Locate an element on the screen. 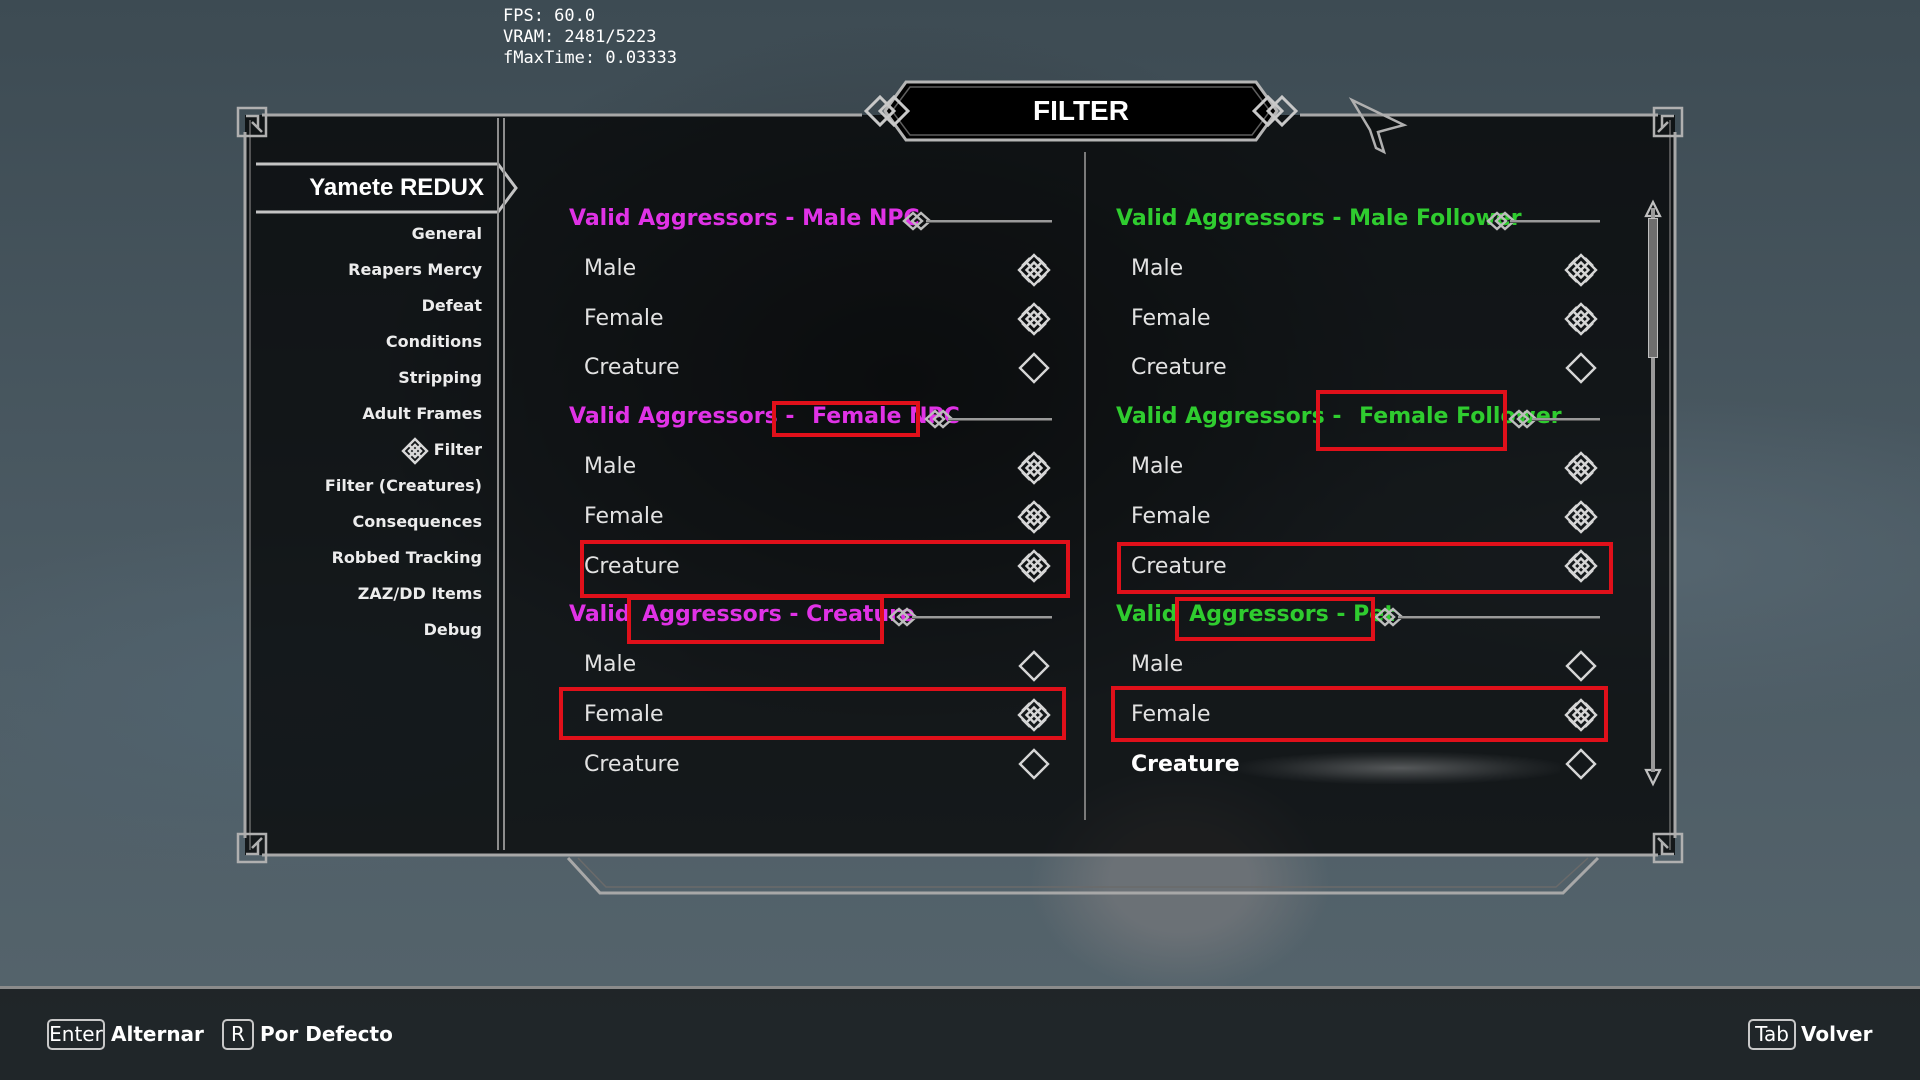 Image resolution: width=1920 pixels, height=1080 pixels. option-male-npc-female: Female is located at coordinates (624, 318).